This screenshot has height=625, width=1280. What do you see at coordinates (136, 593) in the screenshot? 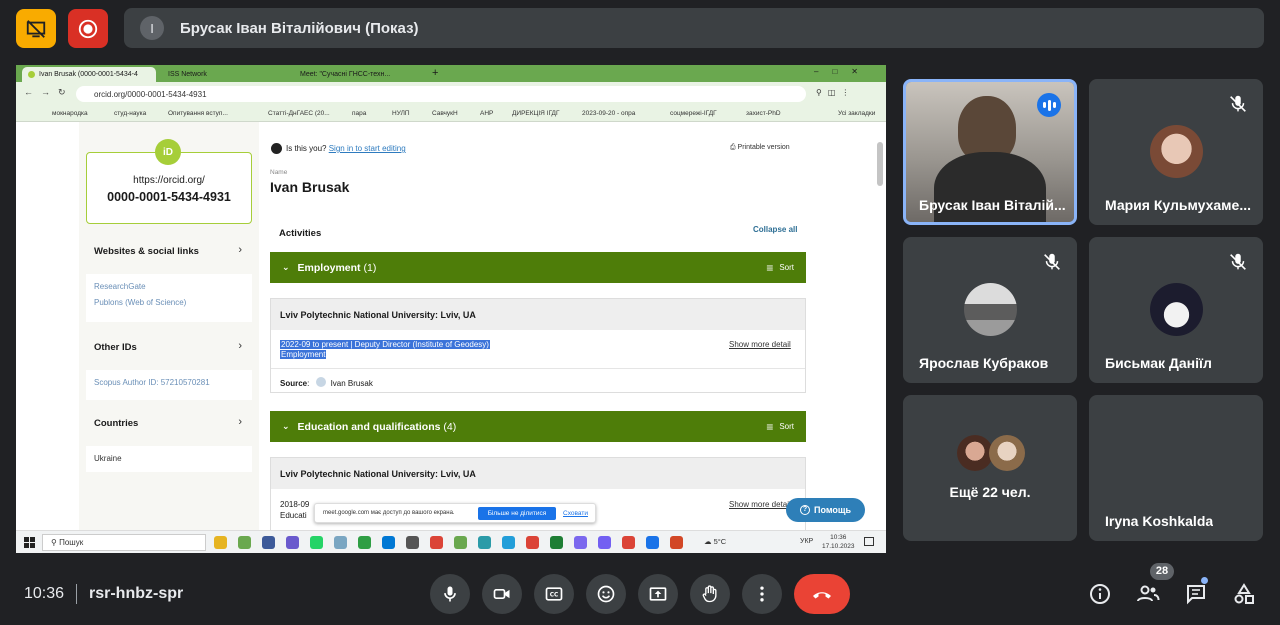
I see `meeting-code: rsr-hnbz-spr` at bounding box center [136, 593].